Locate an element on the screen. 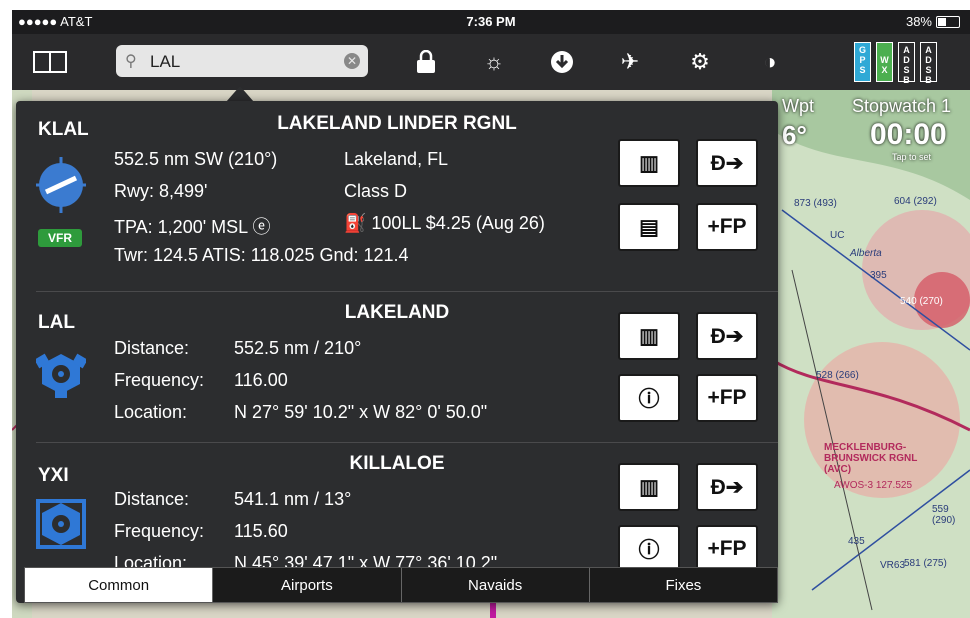 This screenshot has width=970, height=618. search-input is located at coordinates (245, 62).